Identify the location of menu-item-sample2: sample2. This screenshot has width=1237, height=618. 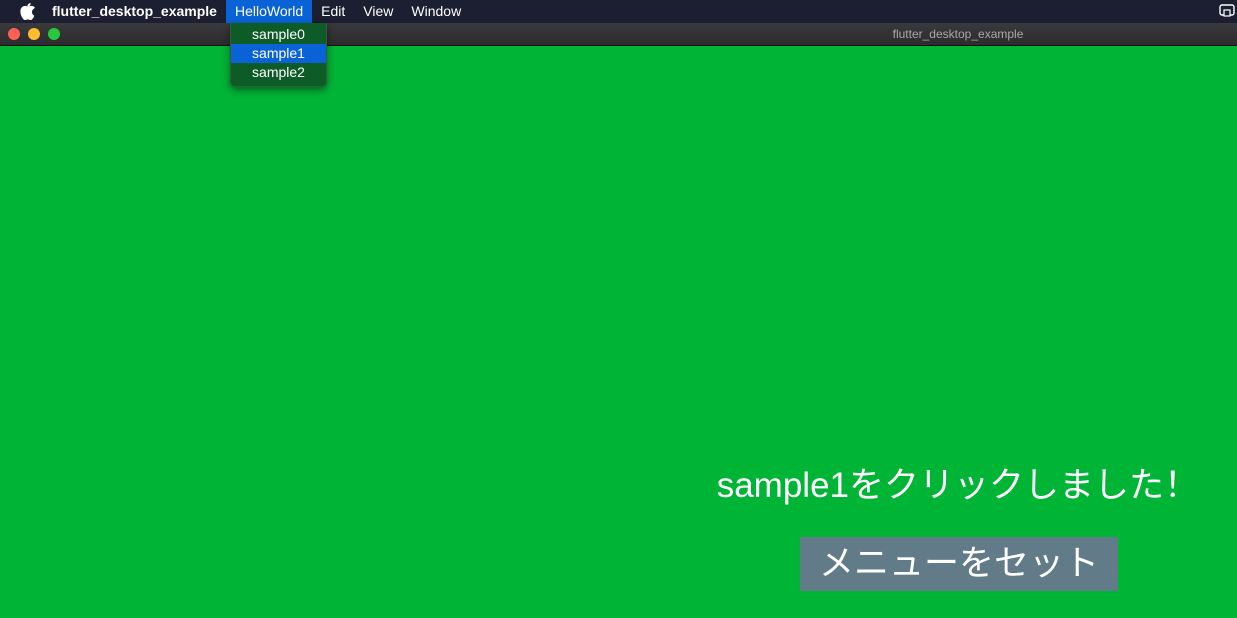
(278, 72).